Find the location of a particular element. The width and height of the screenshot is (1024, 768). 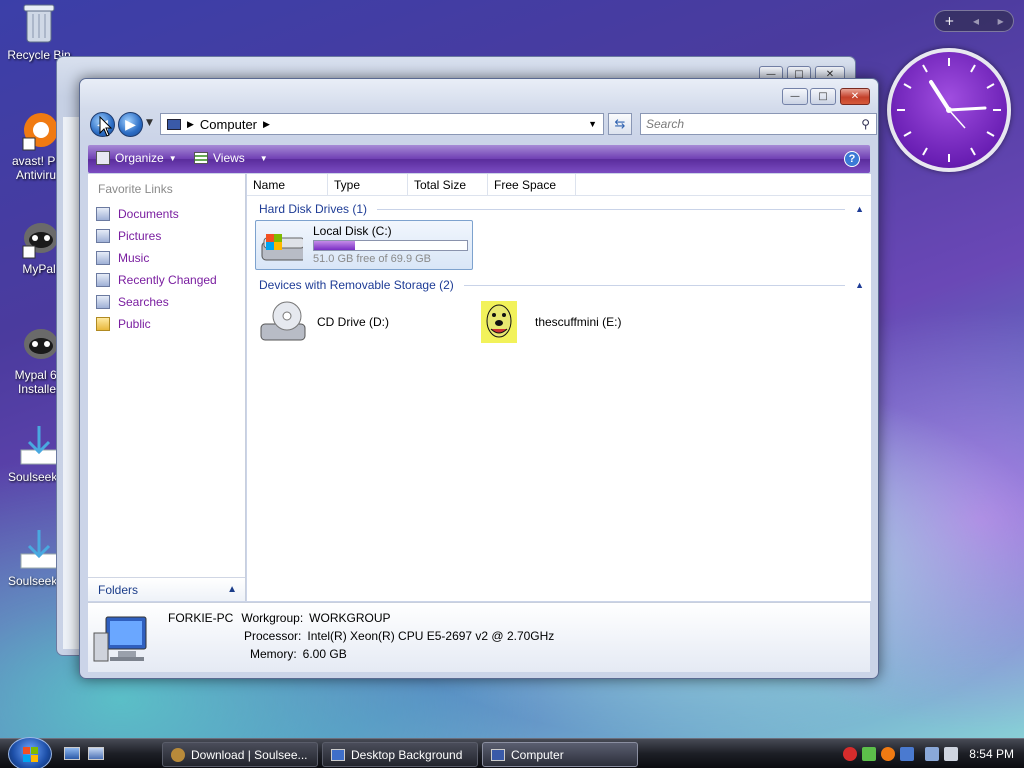

views-button: Views ▼ is located at coordinates (231, 158).